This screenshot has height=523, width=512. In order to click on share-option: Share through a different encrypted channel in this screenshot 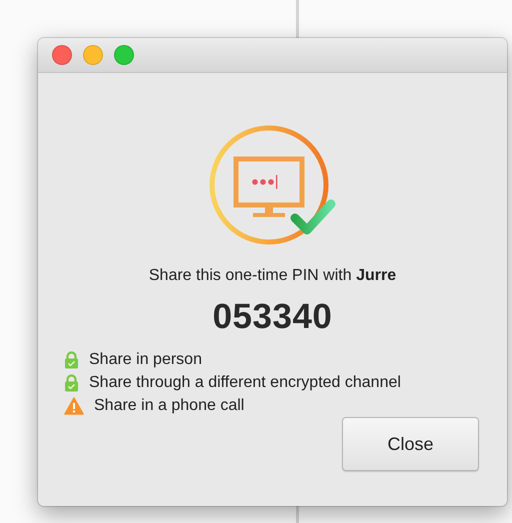, I will do `click(245, 383)`.